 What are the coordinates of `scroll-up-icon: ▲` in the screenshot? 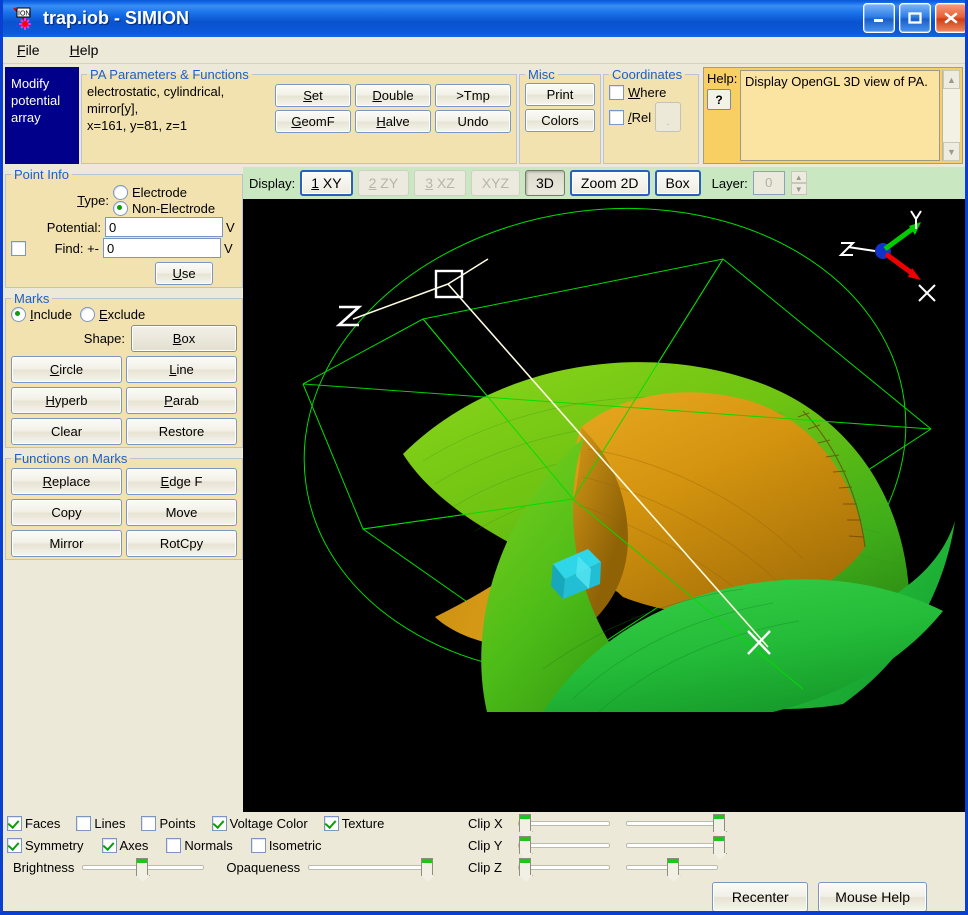 It's located at (951, 79).